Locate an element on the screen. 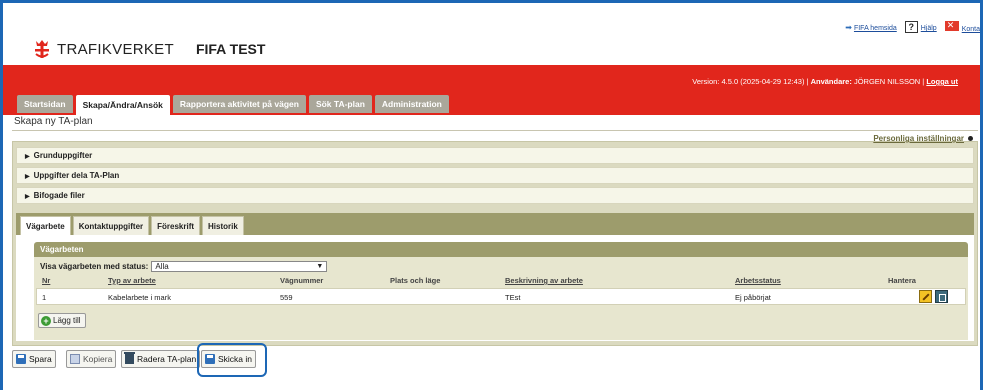 Image resolution: width=983 pixels, height=390 pixels. copy-label: Kopiera is located at coordinates (98, 359).